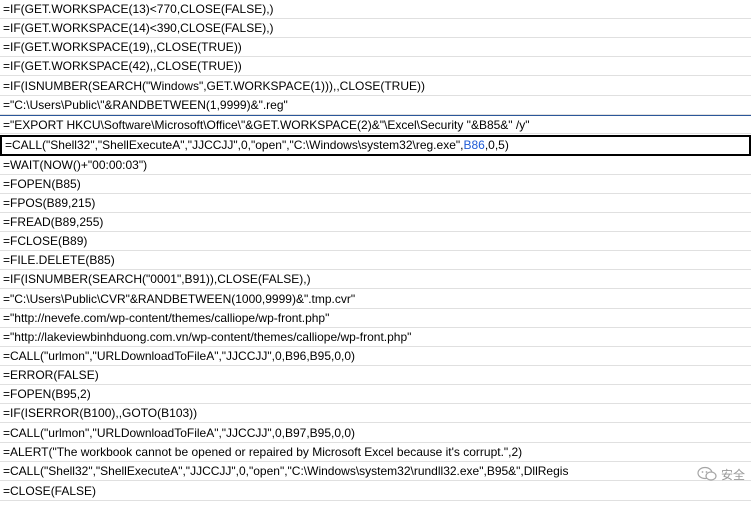 This screenshot has height=505, width=751. I want to click on table-row: =IF(GET.WORKSPACE(13)<770,CLOSE(FALSE),), so click(375, 9).